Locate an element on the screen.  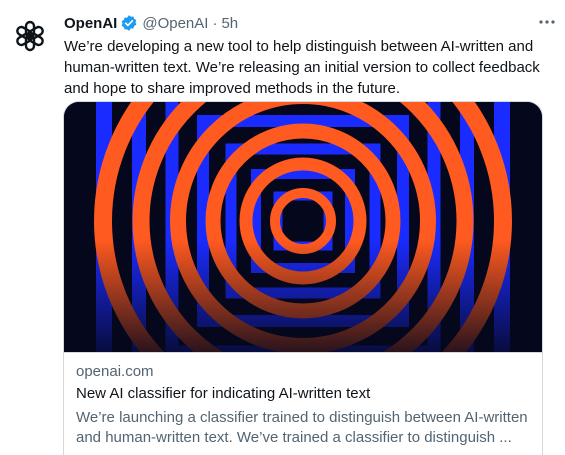
tweet-header: OpenAI @OpenAI · 5h is located at coordinates (308, 23).